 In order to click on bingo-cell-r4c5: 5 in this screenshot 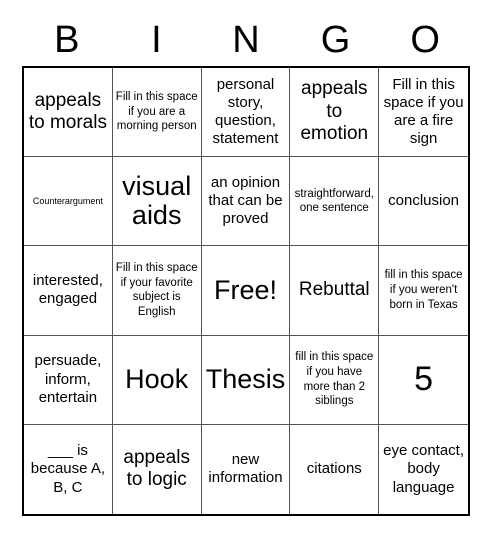, I will do `click(423, 380)`.